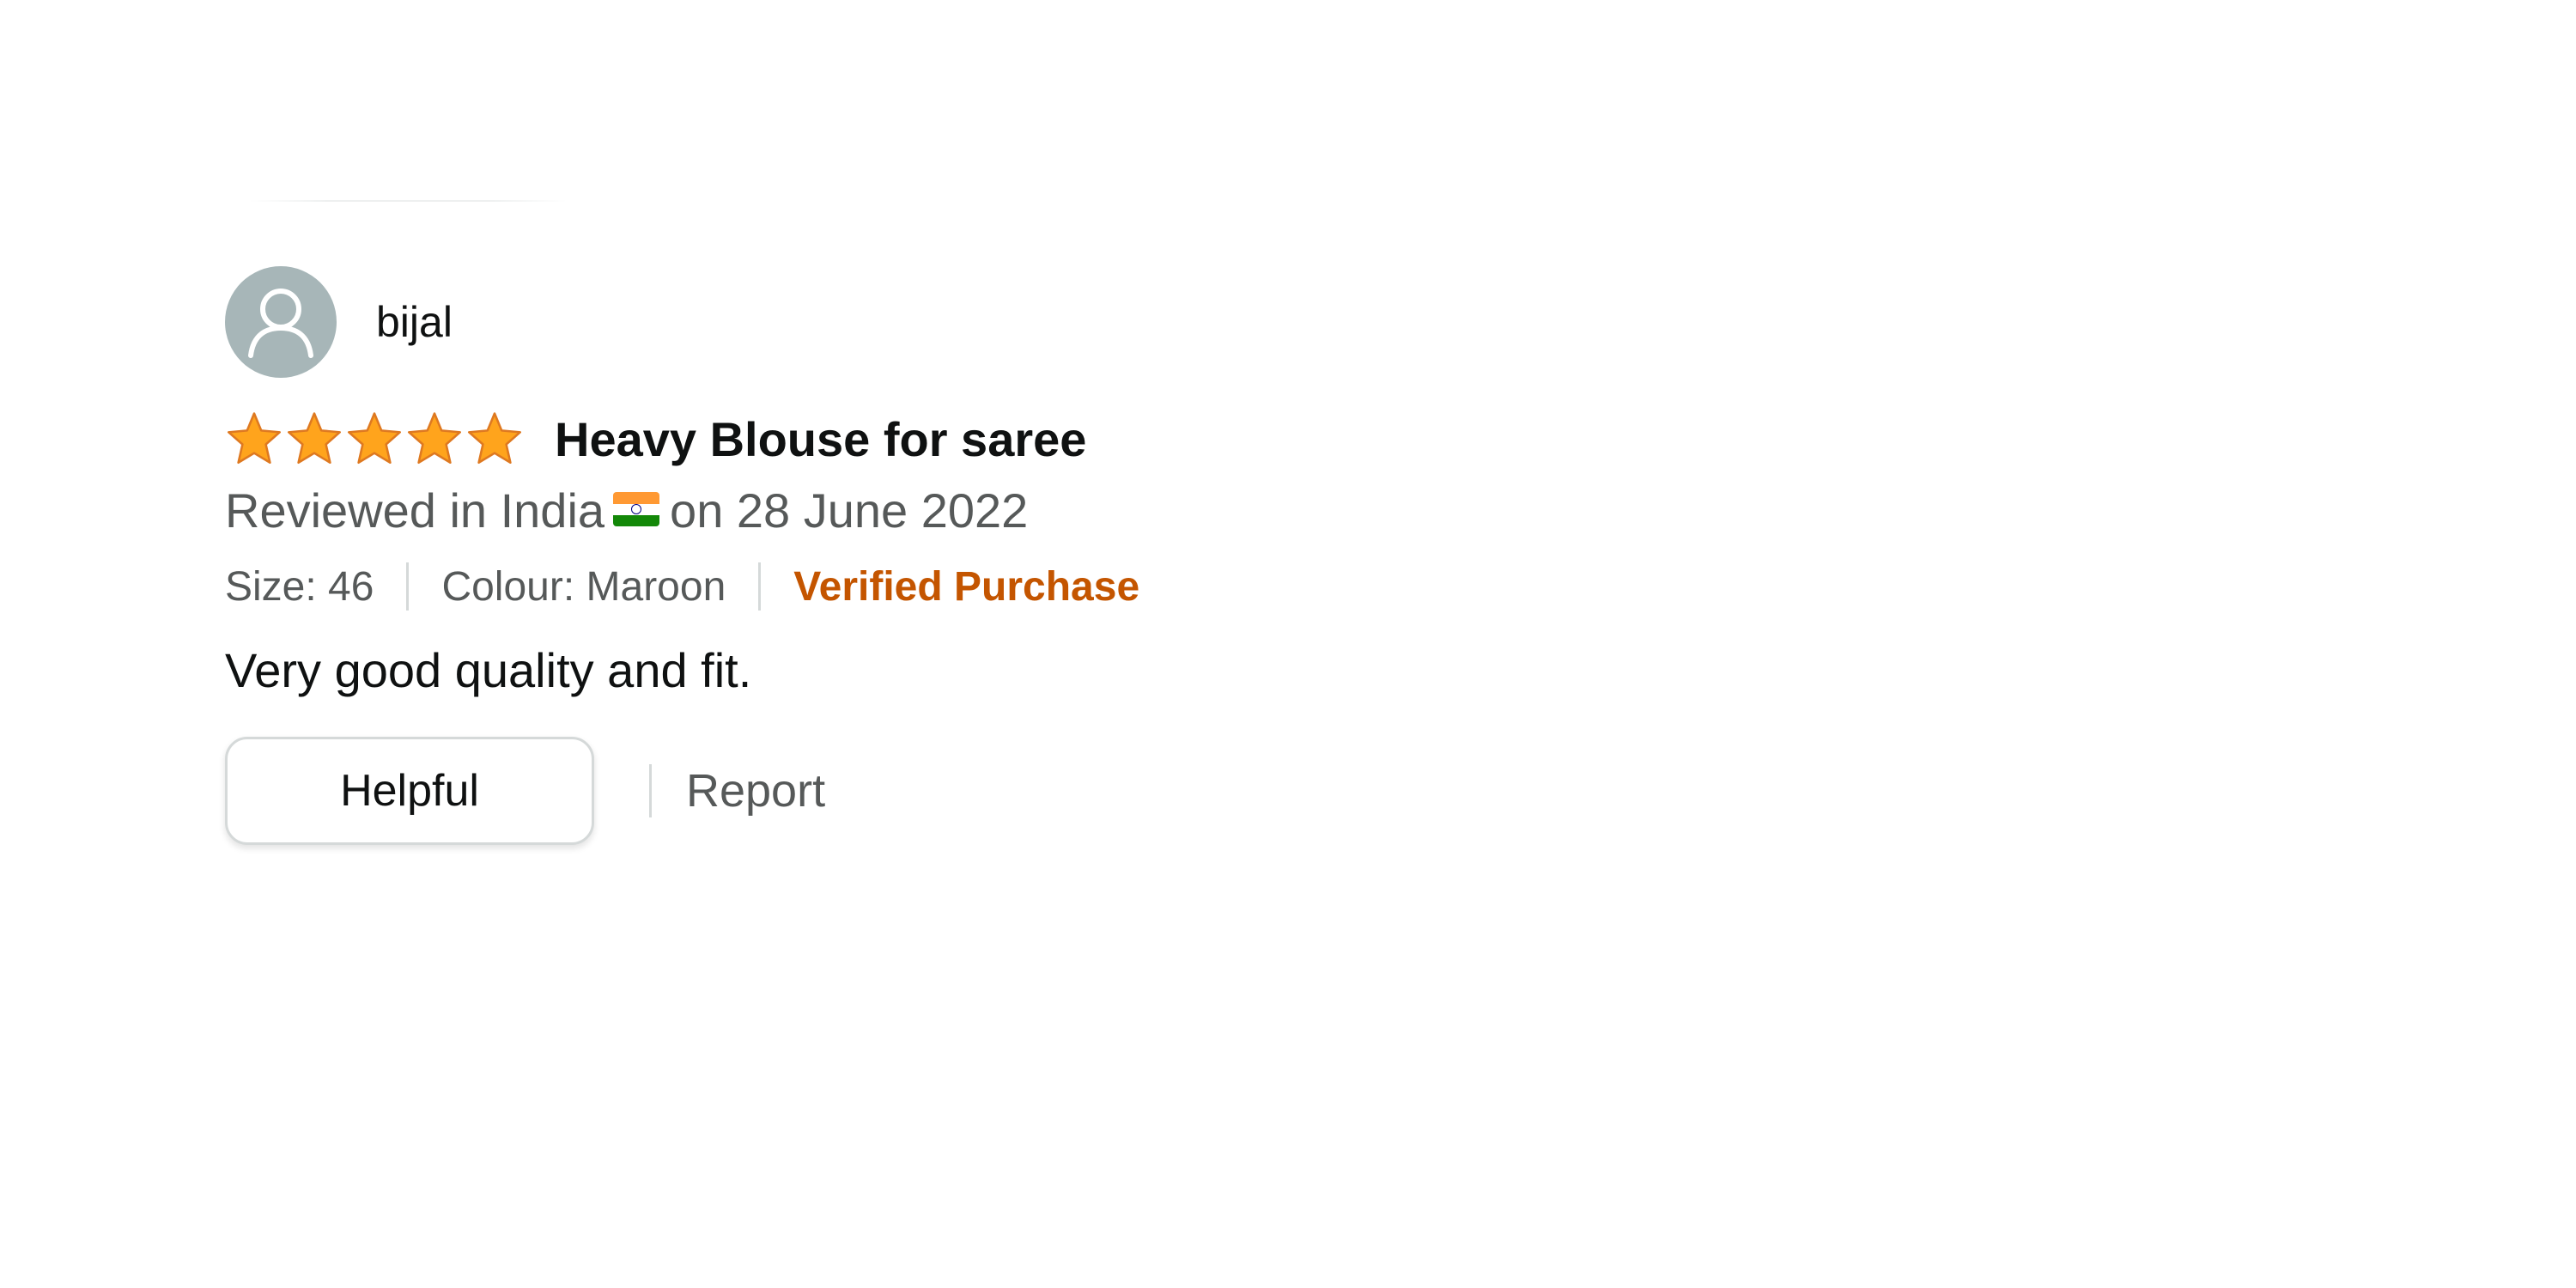  What do you see at coordinates (826, 791) in the screenshot?
I see `review-actions: Helpful Report` at bounding box center [826, 791].